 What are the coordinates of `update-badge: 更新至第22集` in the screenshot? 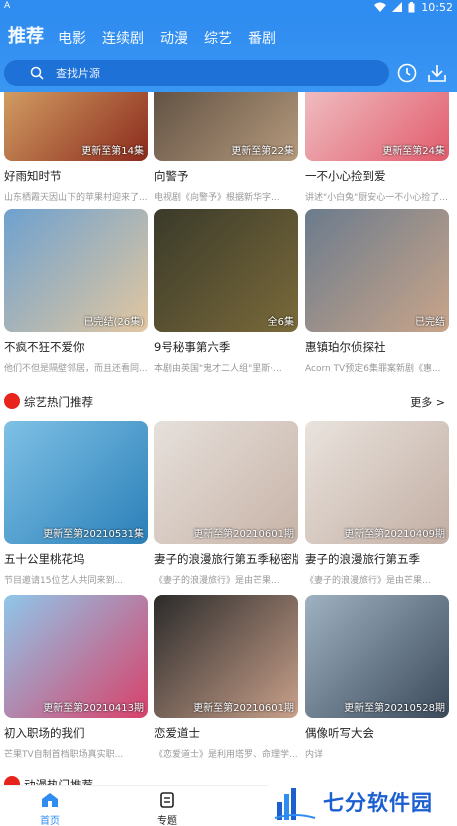 It's located at (262, 151).